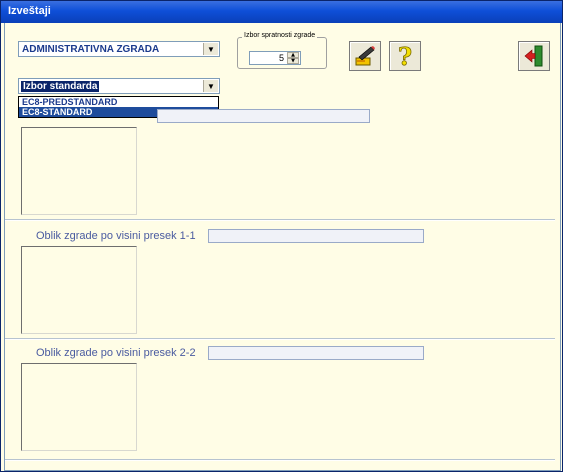  What do you see at coordinates (29, 11) in the screenshot?
I see `window-title: Izveštaji` at bounding box center [29, 11].